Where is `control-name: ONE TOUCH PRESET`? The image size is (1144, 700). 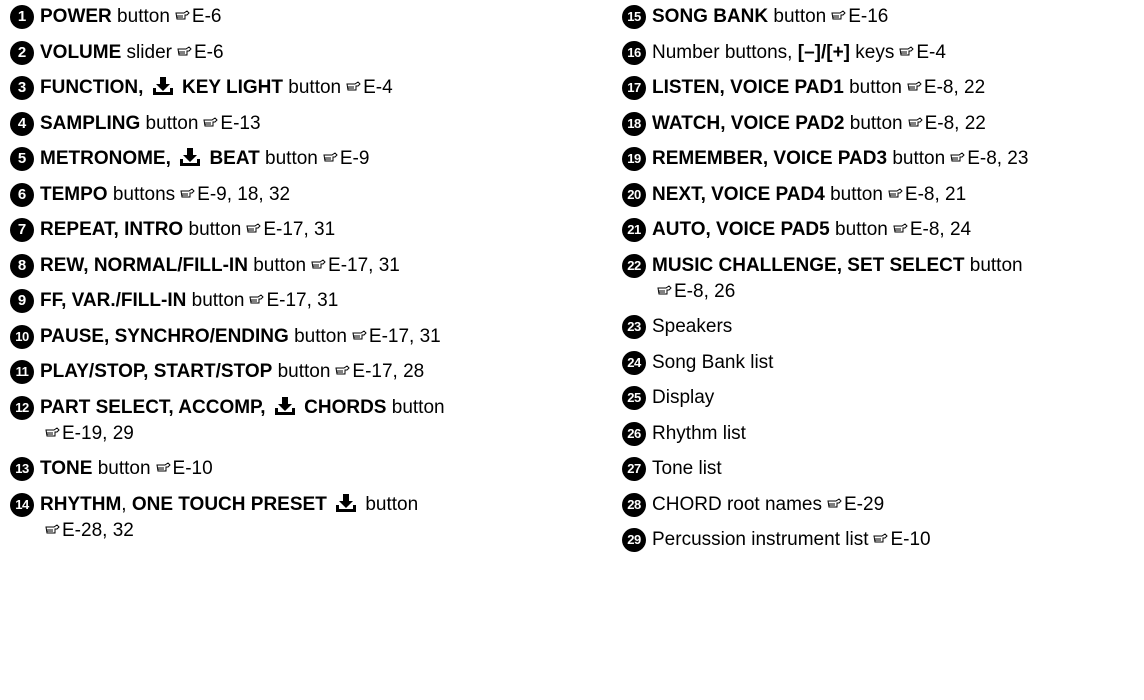
control-name: ONE TOUCH PRESET is located at coordinates (232, 504).